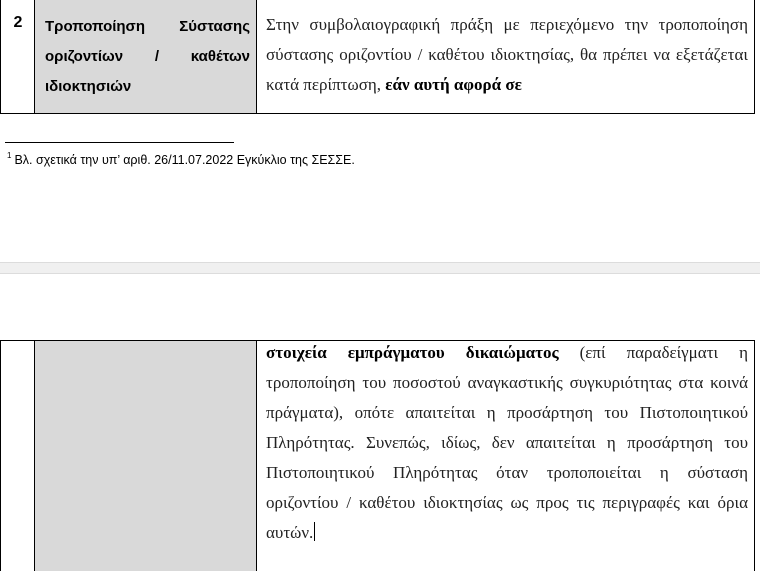 This screenshot has width=760, height=571. I want to click on row-number: 2, so click(18, 22).